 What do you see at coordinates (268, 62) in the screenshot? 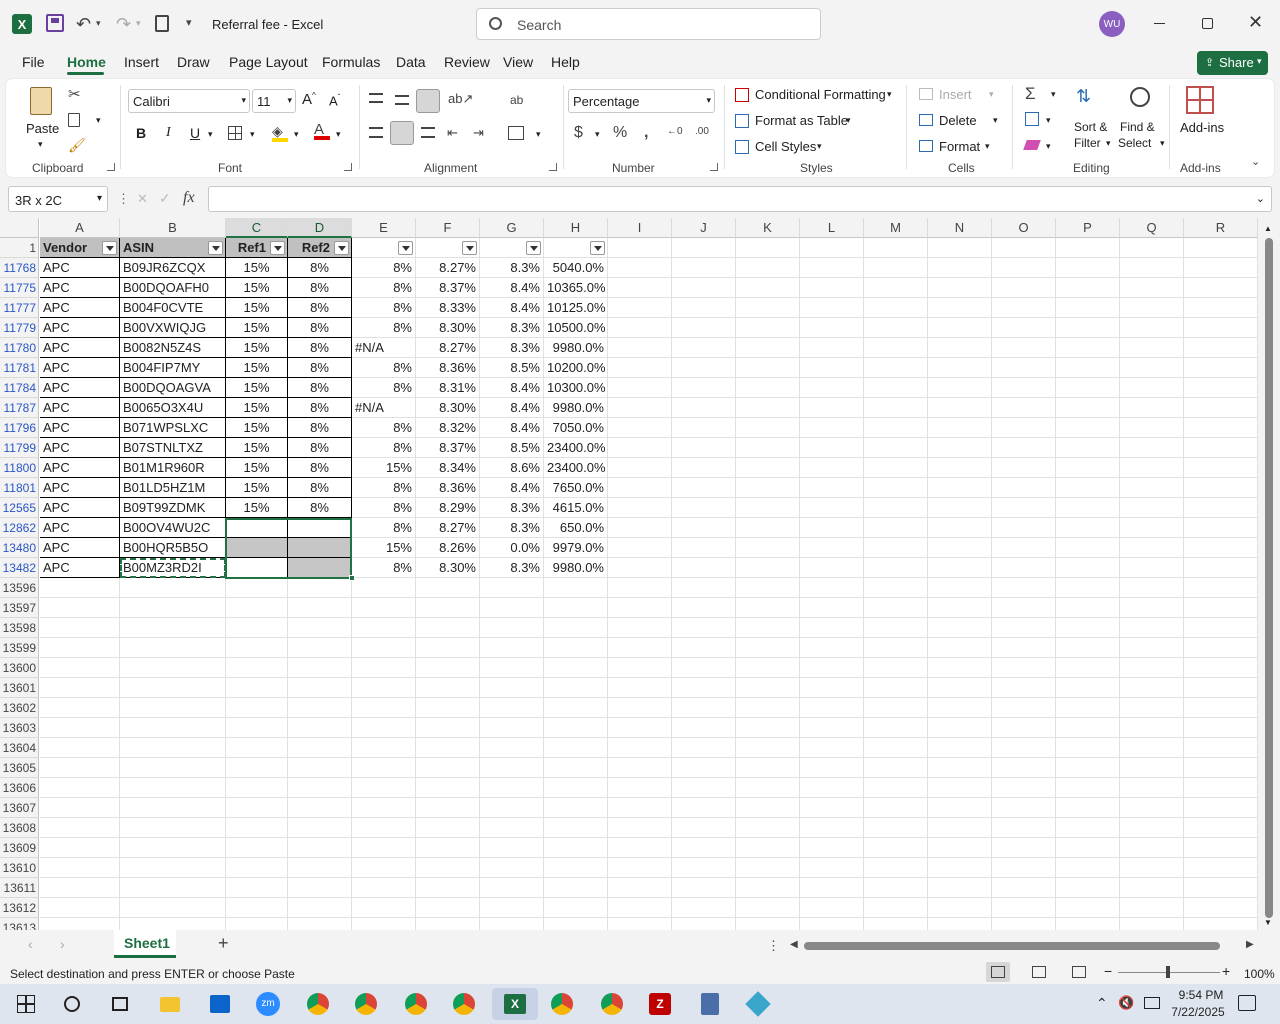
I see `tab-page-layout: Page Layout` at bounding box center [268, 62].